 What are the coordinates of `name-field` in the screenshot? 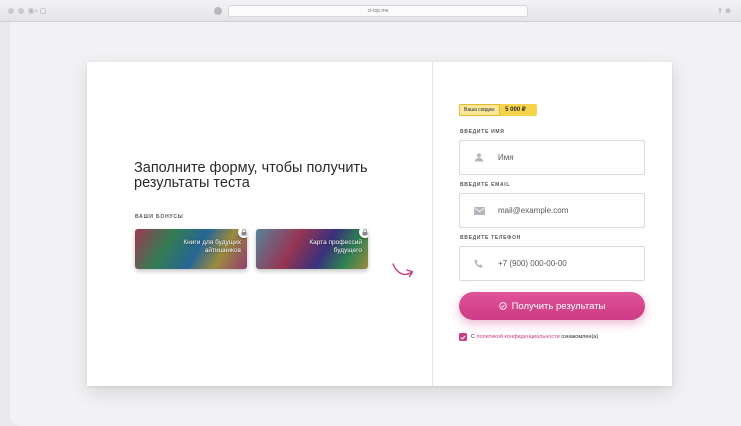 It's located at (552, 157).